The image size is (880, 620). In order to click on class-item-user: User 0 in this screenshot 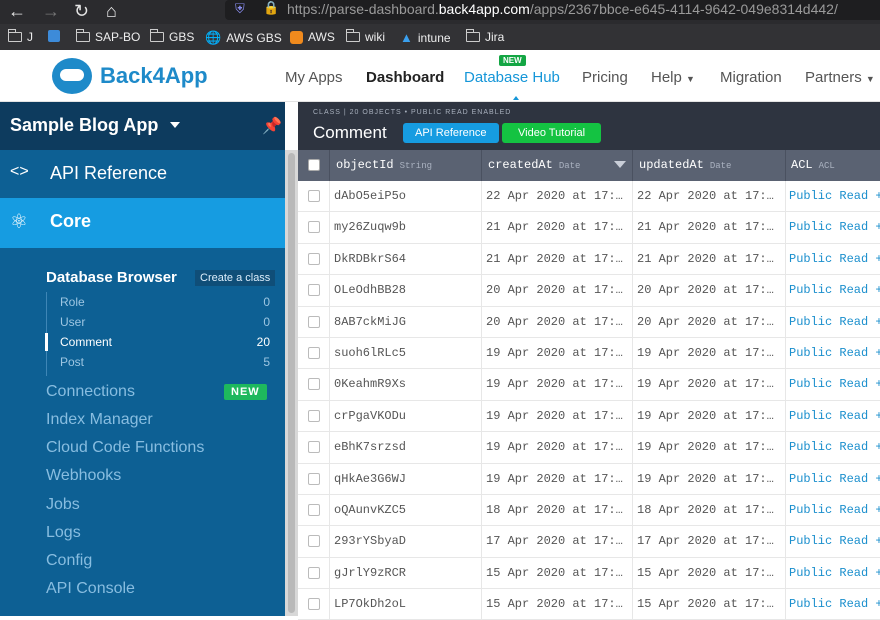, I will do `click(165, 322)`.